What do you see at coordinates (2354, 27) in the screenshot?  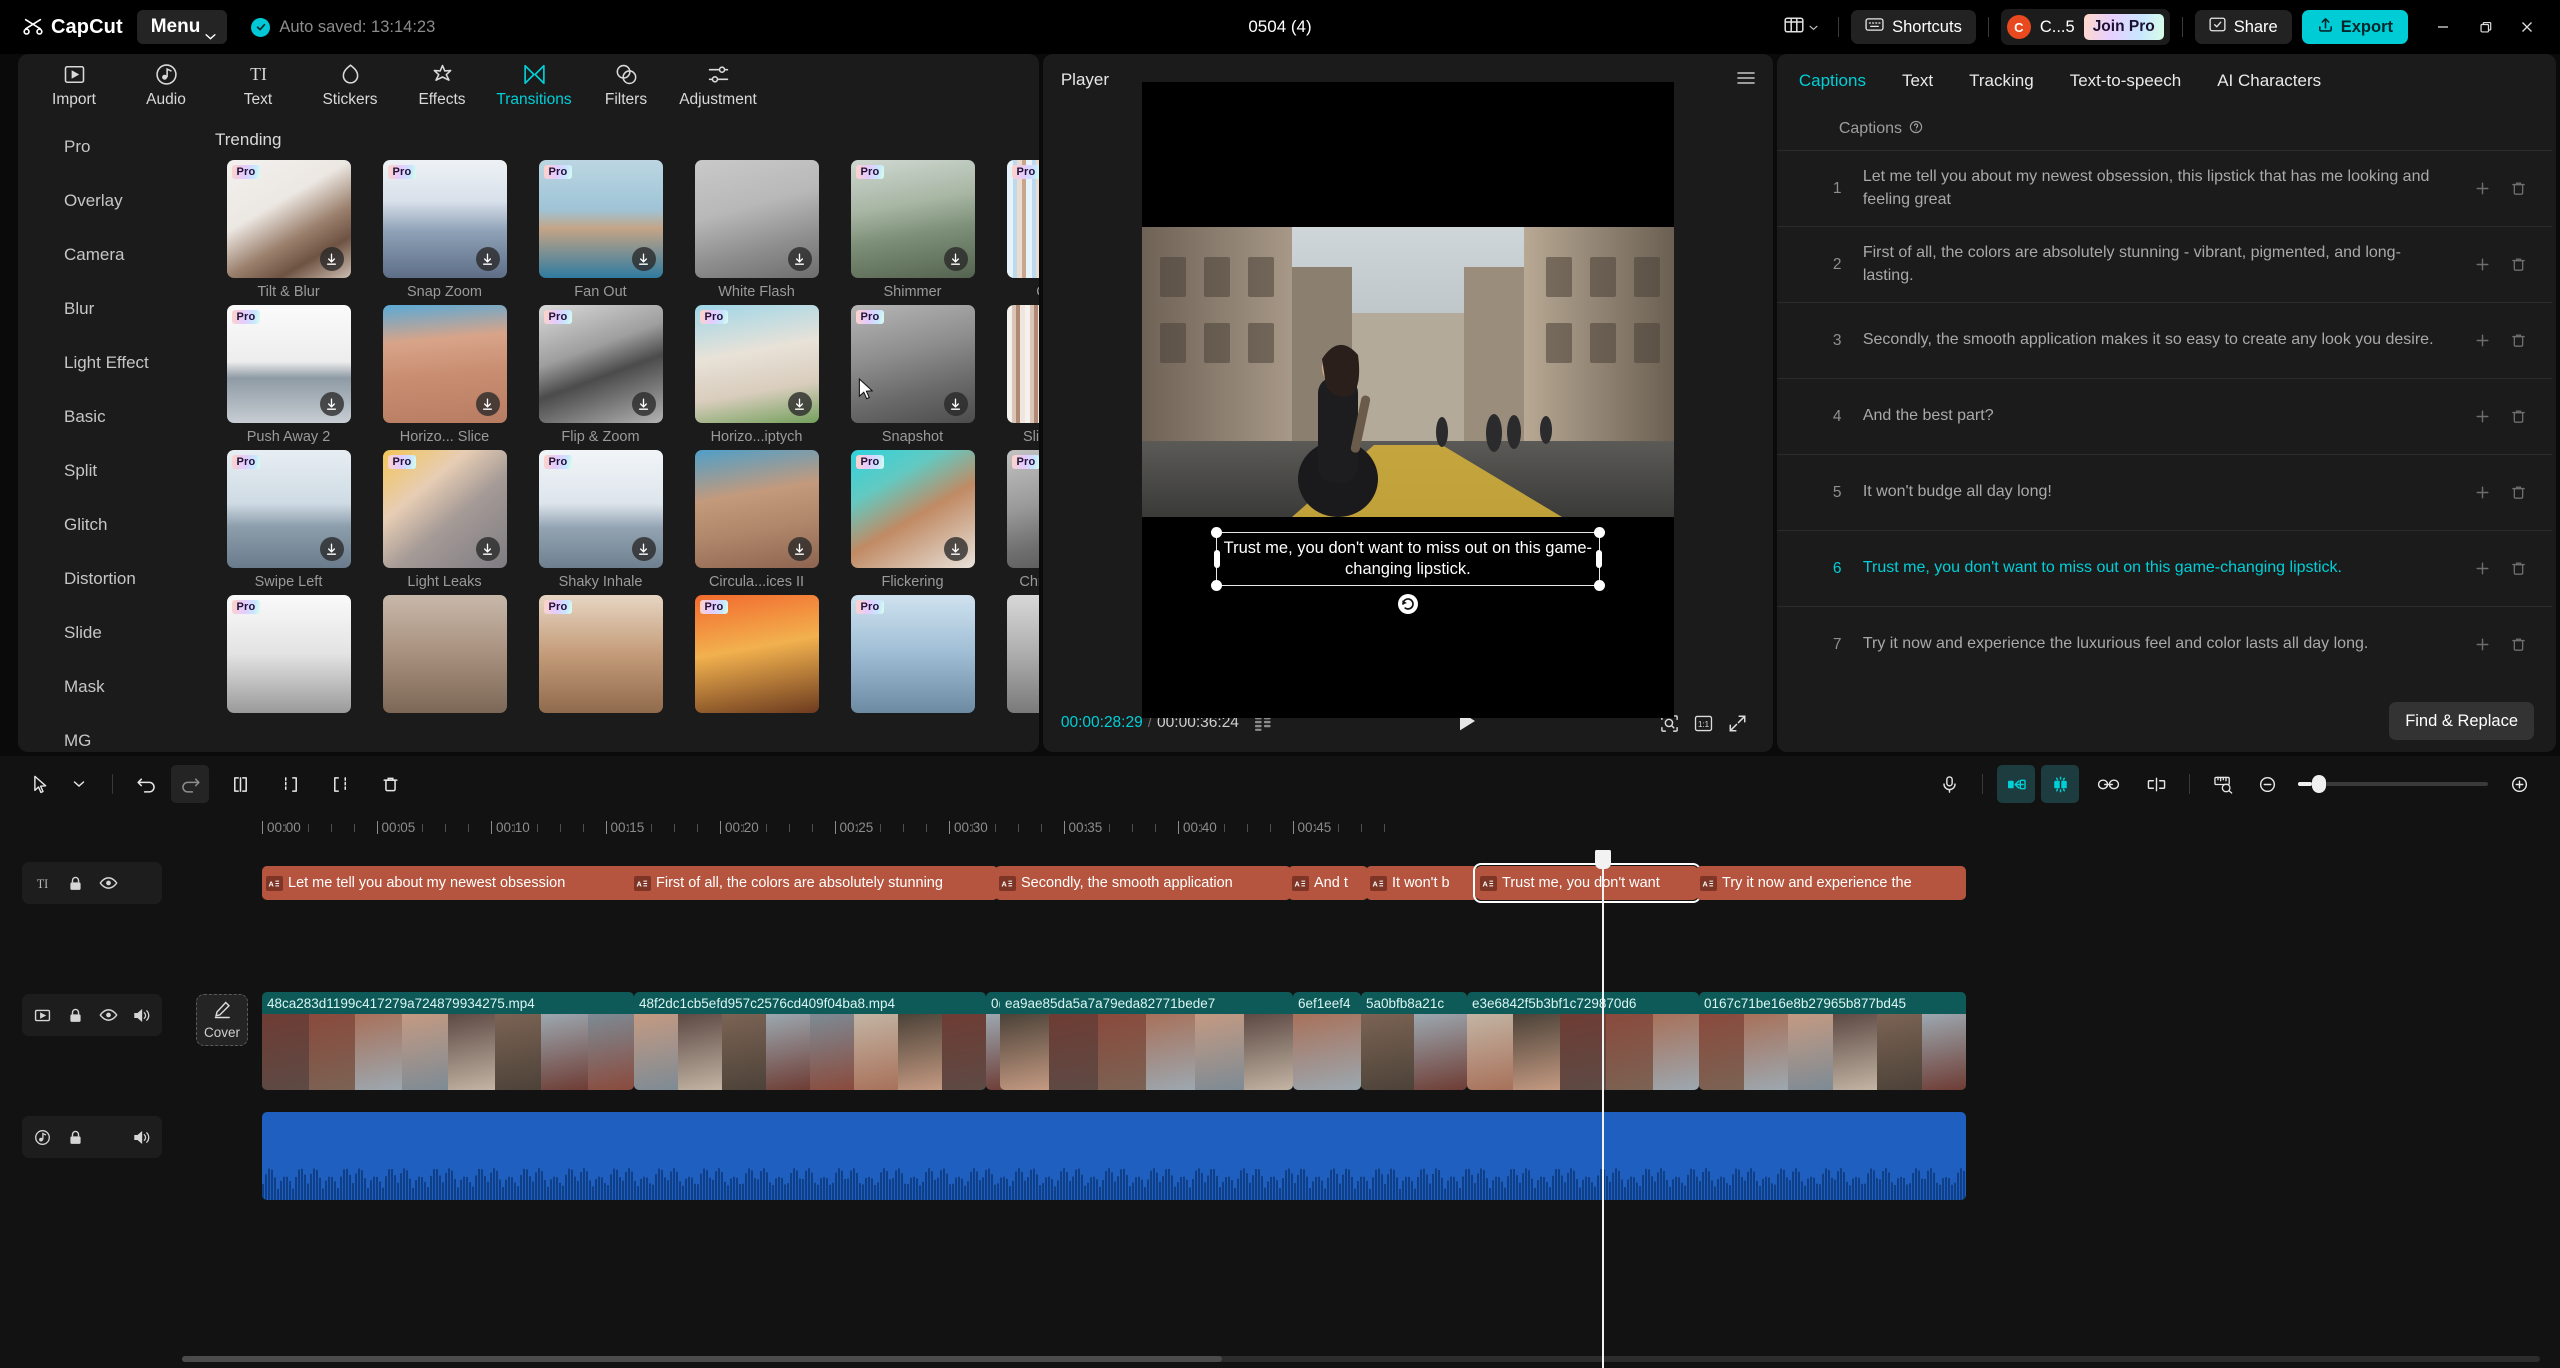 I see `export-button: Export` at bounding box center [2354, 27].